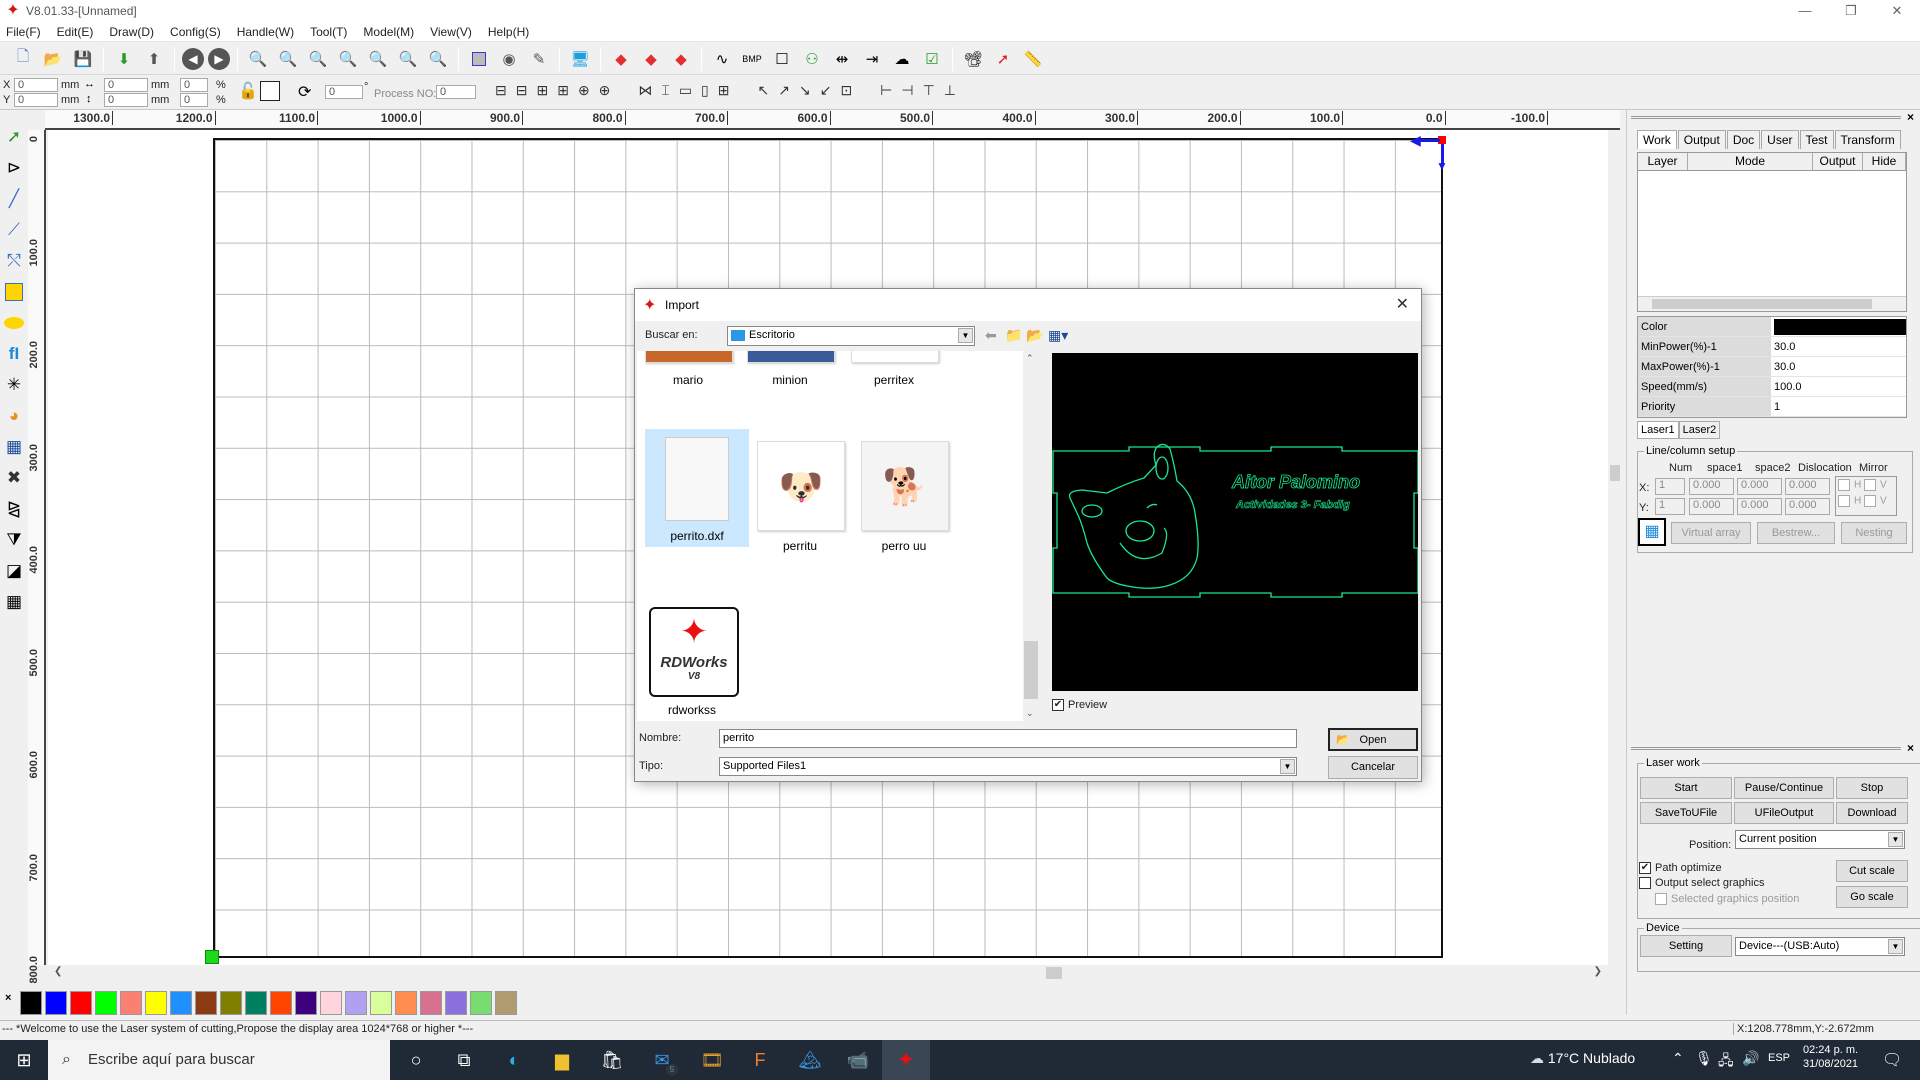 The height and width of the screenshot is (1080, 1920). What do you see at coordinates (219, 1060) in the screenshot?
I see `taskbar-search: ⌕ Escribe aquí para buscar` at bounding box center [219, 1060].